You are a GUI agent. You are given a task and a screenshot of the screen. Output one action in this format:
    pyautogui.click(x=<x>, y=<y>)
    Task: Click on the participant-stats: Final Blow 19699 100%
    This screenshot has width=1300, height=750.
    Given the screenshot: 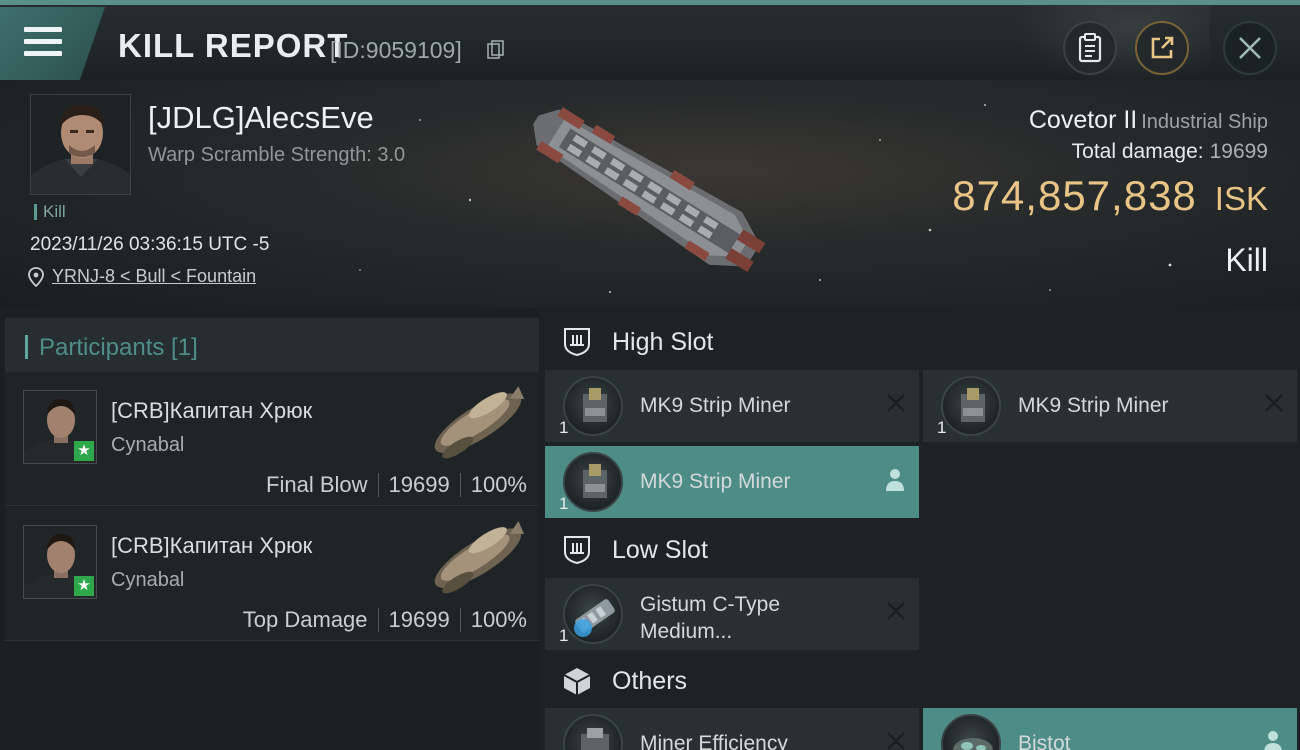 What is the action you would take?
    pyautogui.click(x=396, y=485)
    